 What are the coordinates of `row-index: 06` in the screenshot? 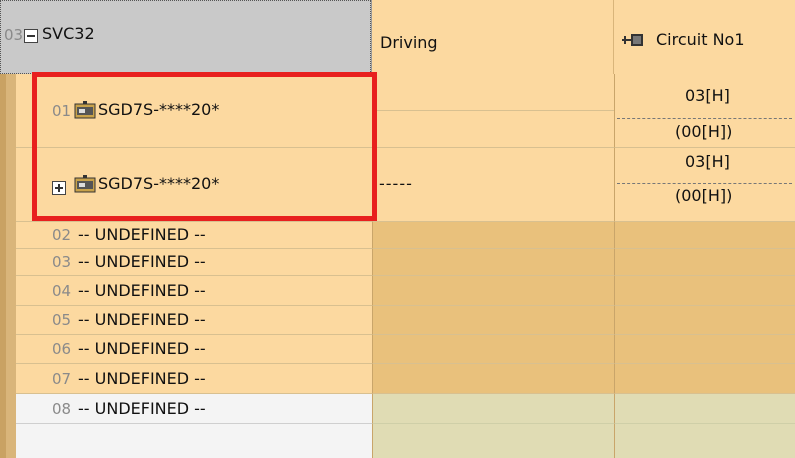 It's located at (62, 349).